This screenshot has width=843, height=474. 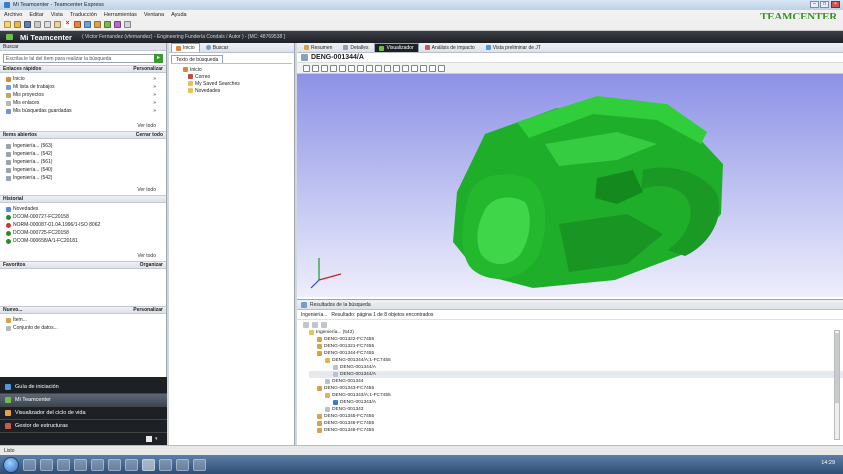 What do you see at coordinates (83, 95) in the screenshot?
I see `quick-link-projects: Mis proyectos»` at bounding box center [83, 95].